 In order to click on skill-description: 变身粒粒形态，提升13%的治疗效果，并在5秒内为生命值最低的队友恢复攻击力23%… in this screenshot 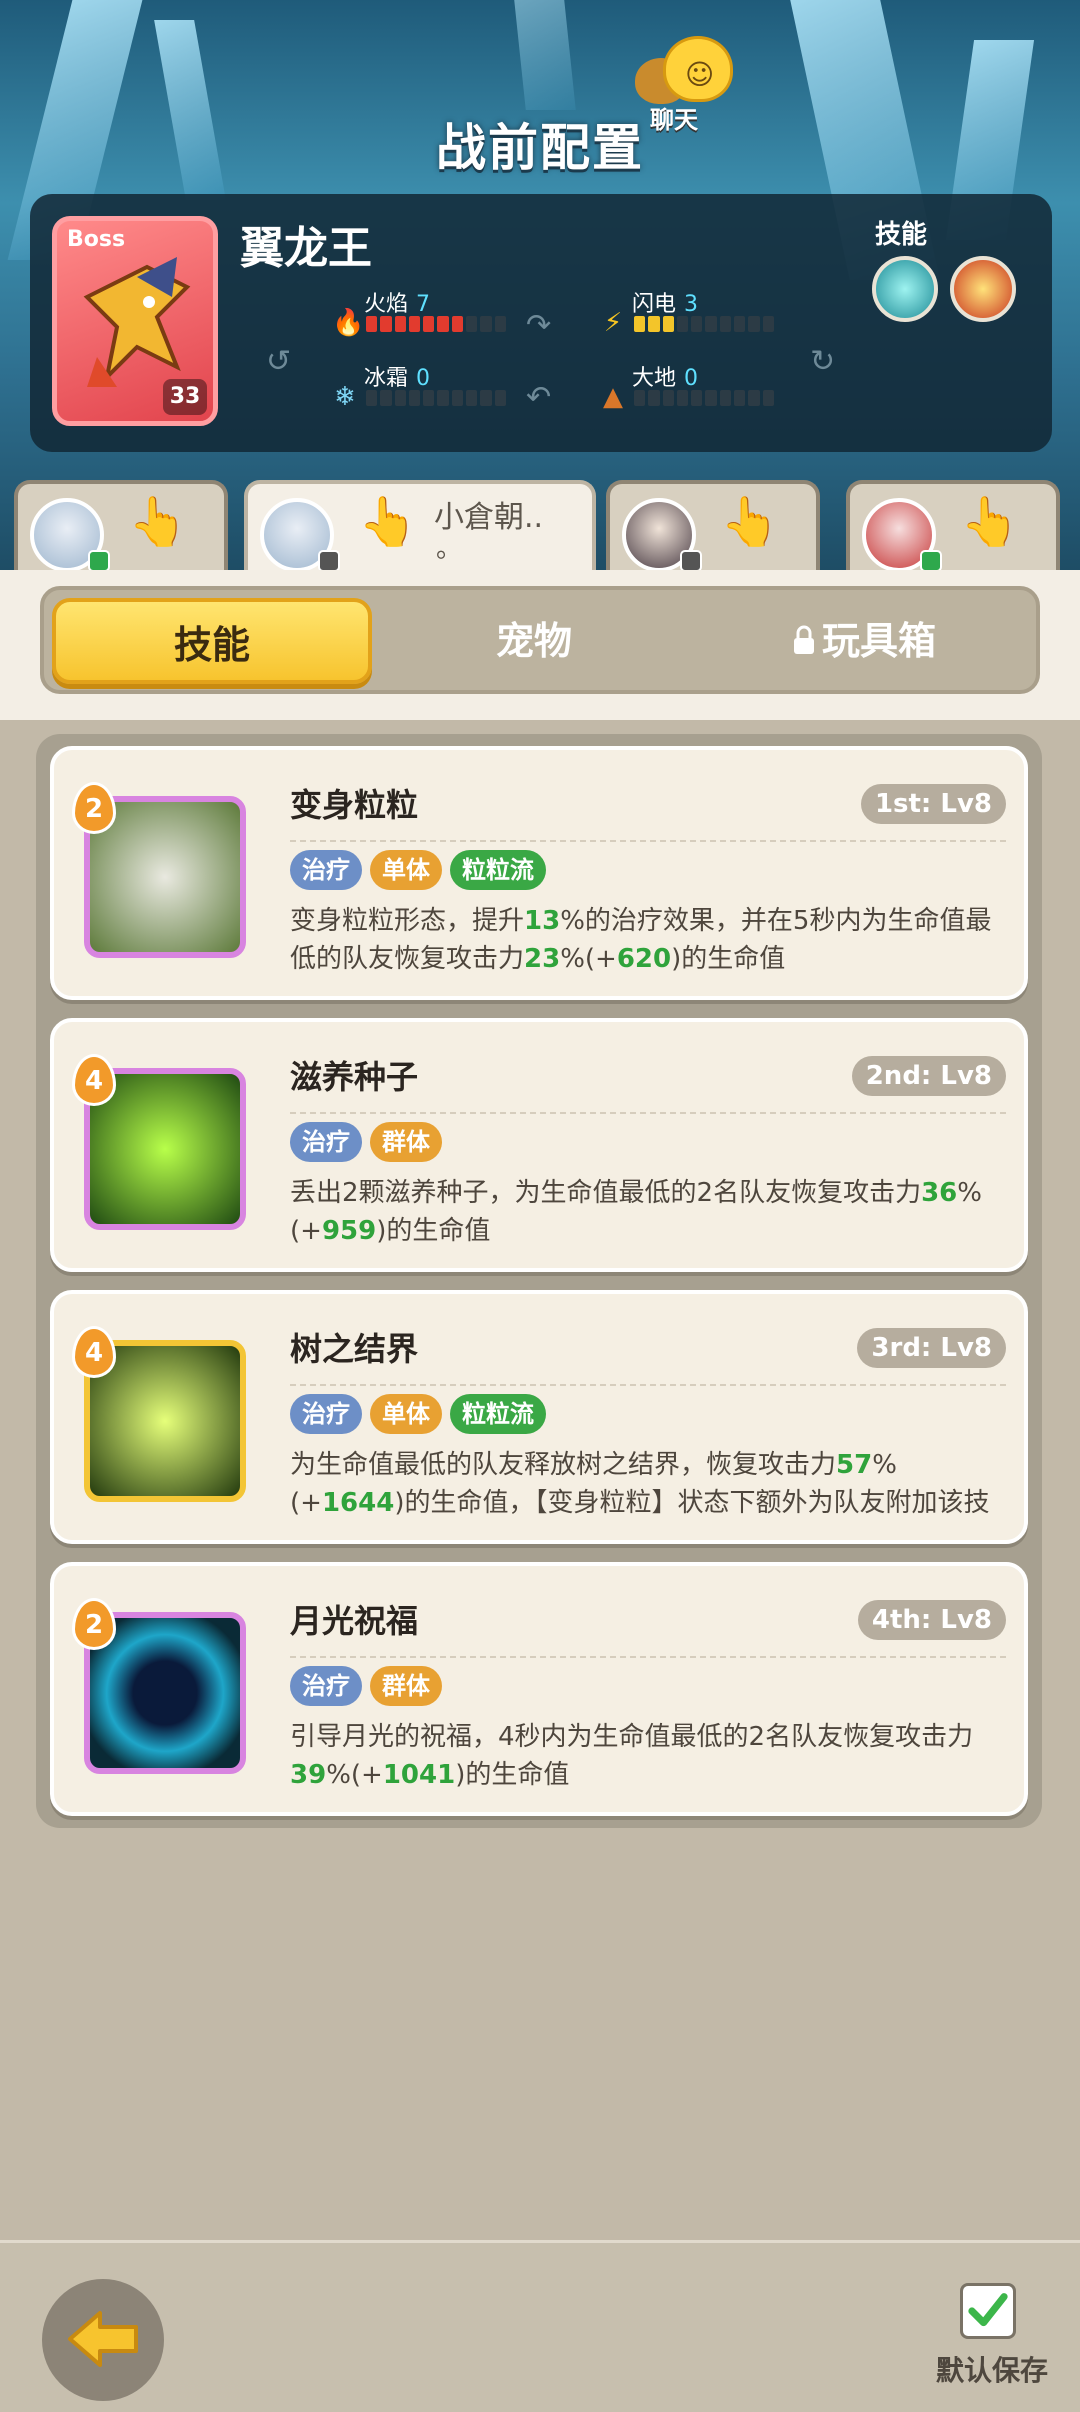, I will do `click(641, 940)`.